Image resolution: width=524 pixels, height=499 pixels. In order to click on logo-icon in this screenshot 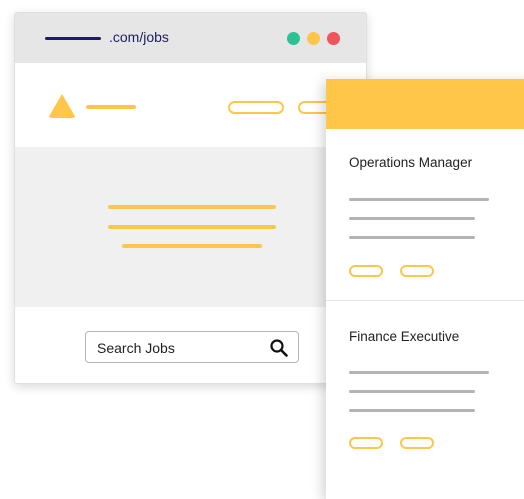, I will do `click(62, 106)`.